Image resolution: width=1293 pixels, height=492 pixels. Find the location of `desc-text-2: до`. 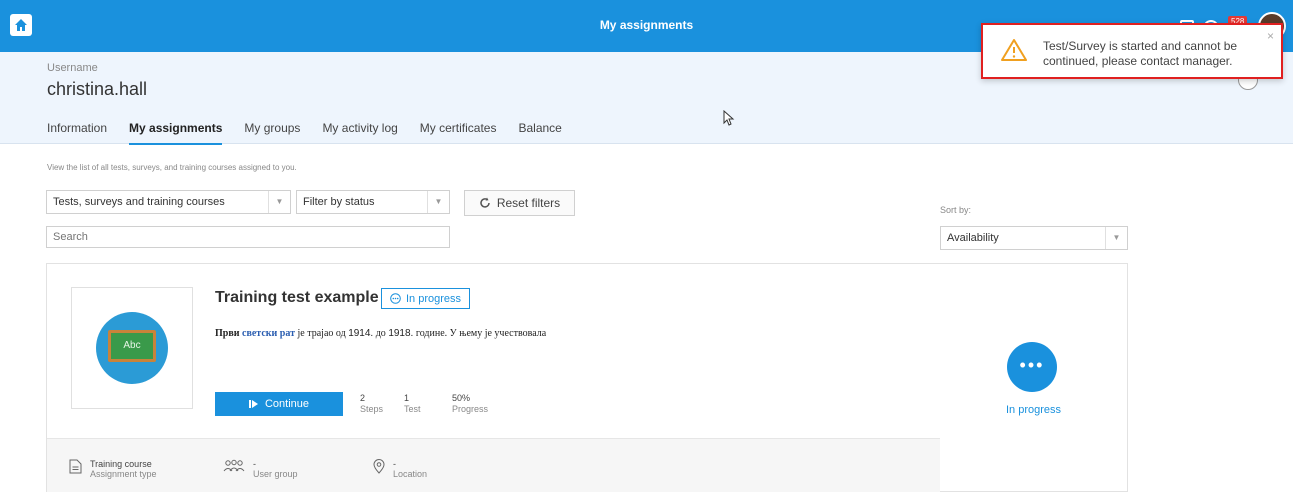

desc-text-2: до is located at coordinates (380, 333).